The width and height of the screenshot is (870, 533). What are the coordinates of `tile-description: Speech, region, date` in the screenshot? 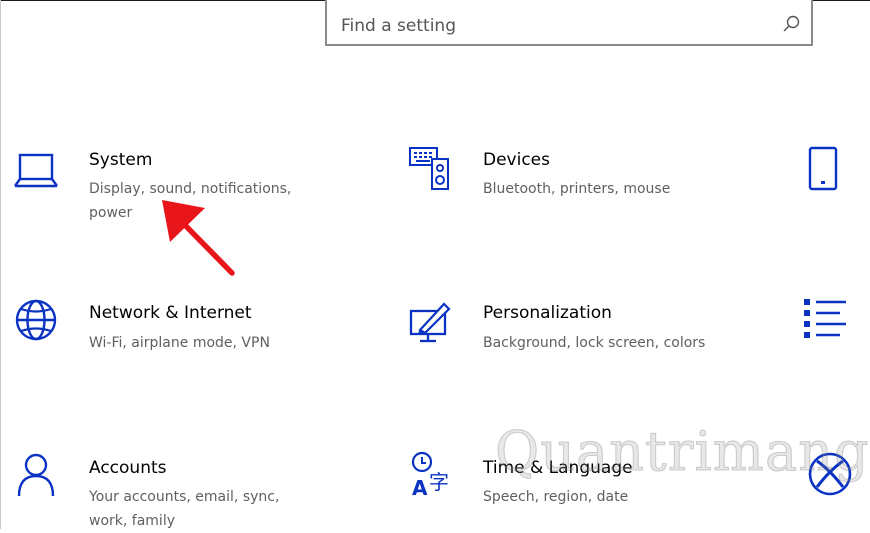 It's located at (613, 497).